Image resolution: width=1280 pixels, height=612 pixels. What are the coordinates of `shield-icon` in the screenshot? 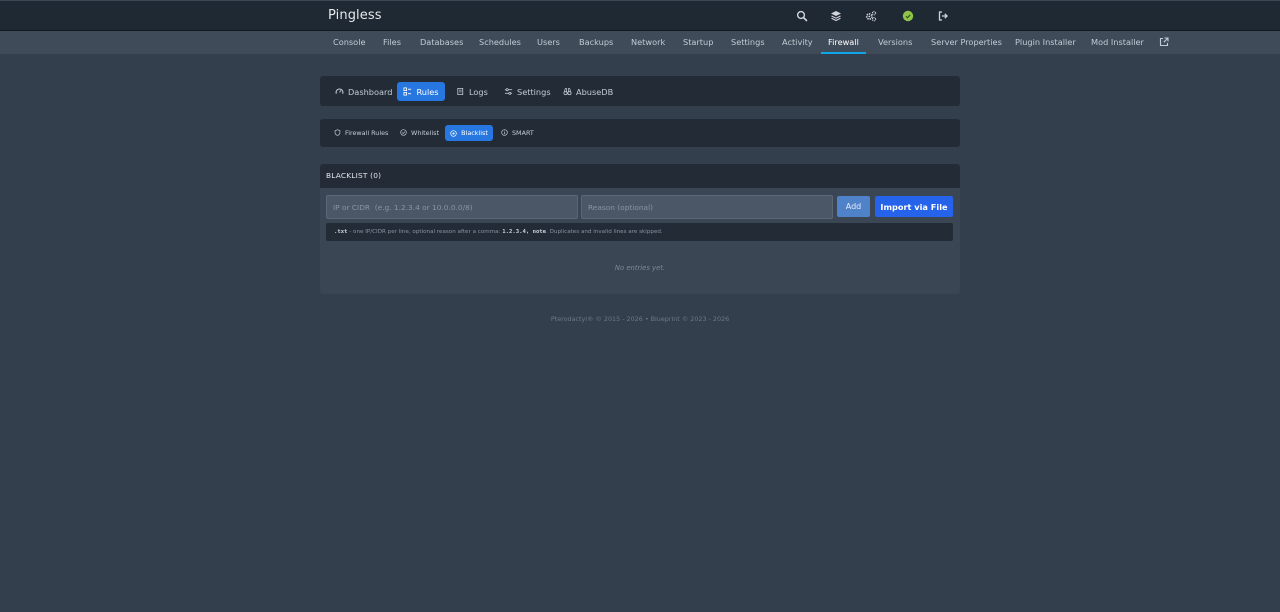 It's located at (337, 132).